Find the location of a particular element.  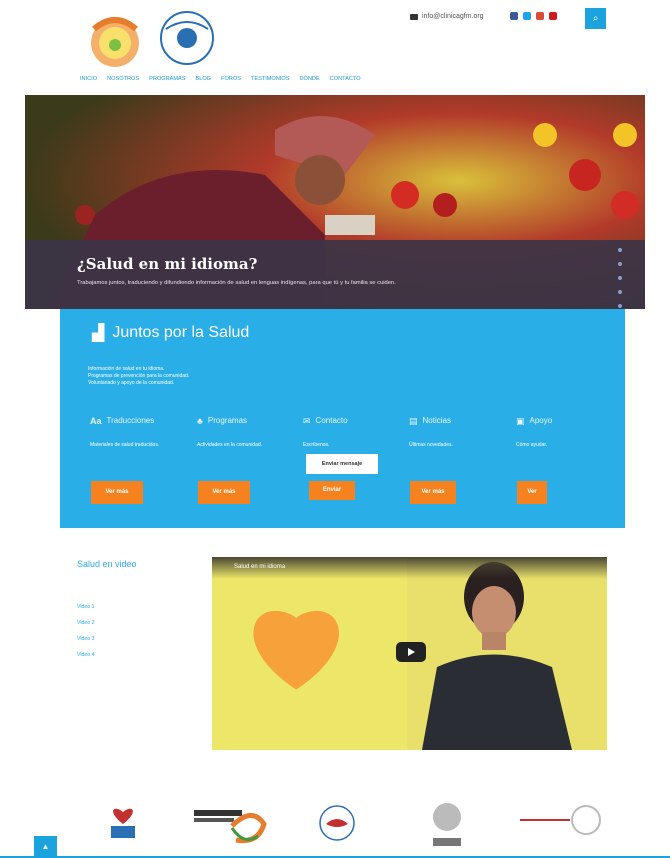

service-column: ♣ Programas Actividades en la comunidad. is located at coordinates (244, 432).